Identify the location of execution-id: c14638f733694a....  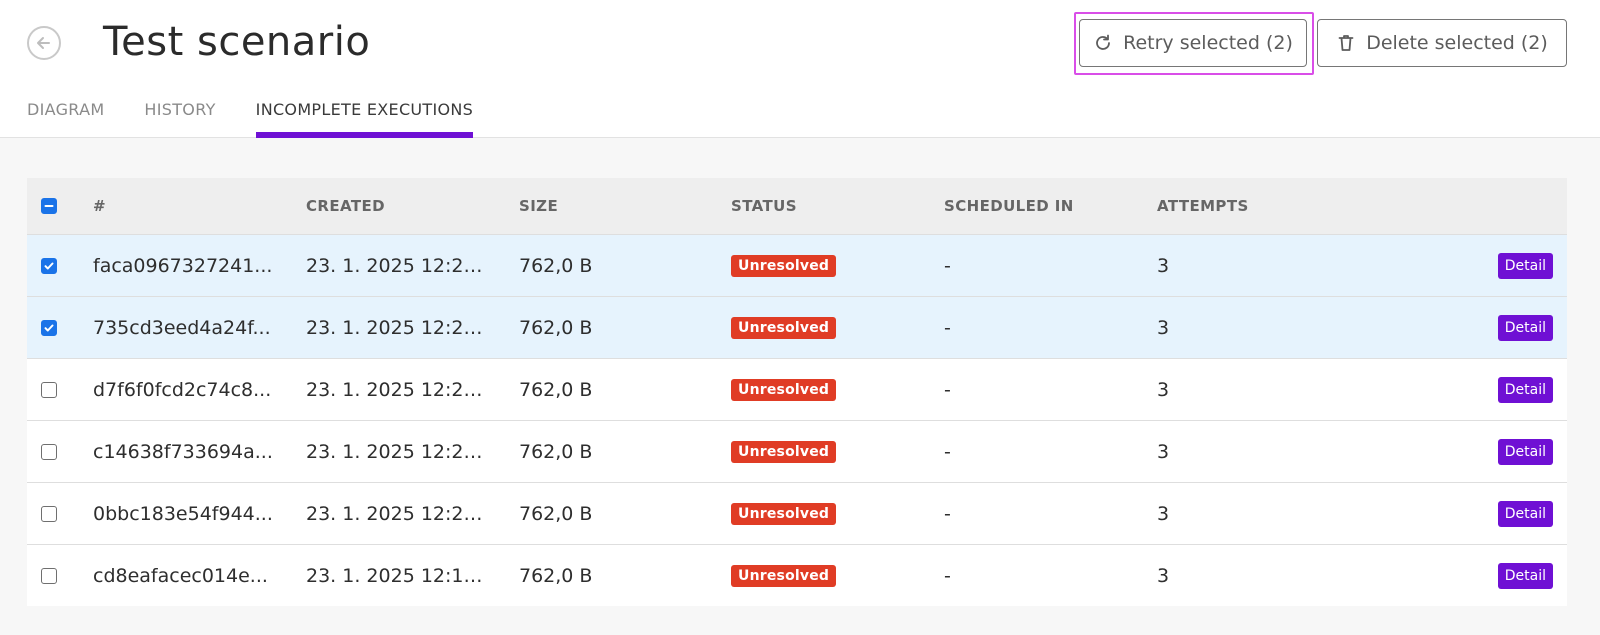
(185, 452).